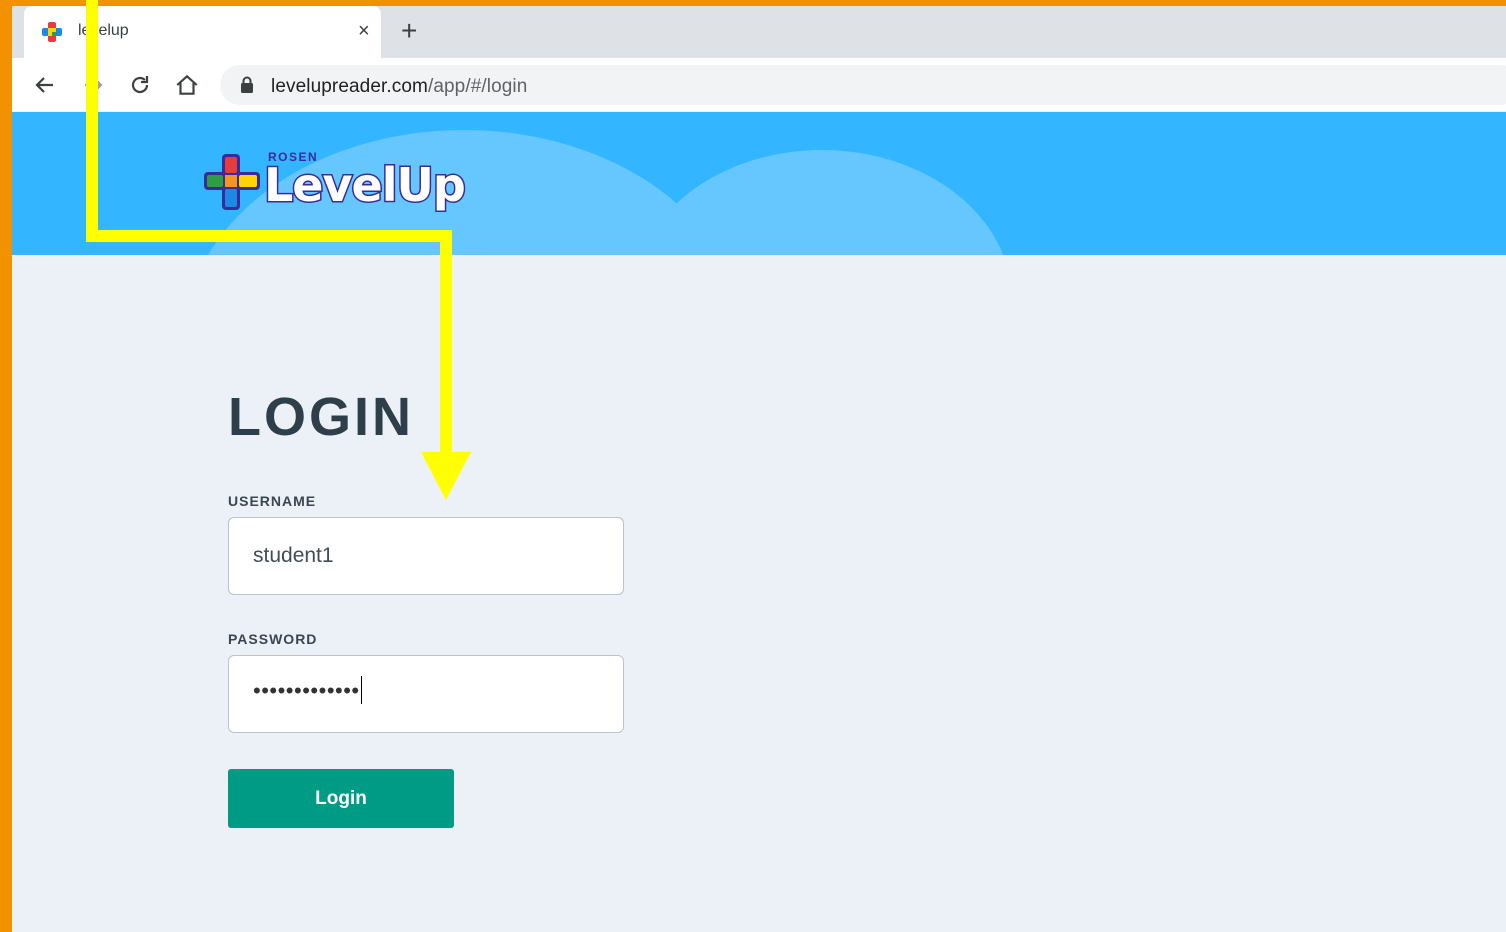 The height and width of the screenshot is (932, 1506). What do you see at coordinates (103, 30) in the screenshot?
I see `tab-title: levelup` at bounding box center [103, 30].